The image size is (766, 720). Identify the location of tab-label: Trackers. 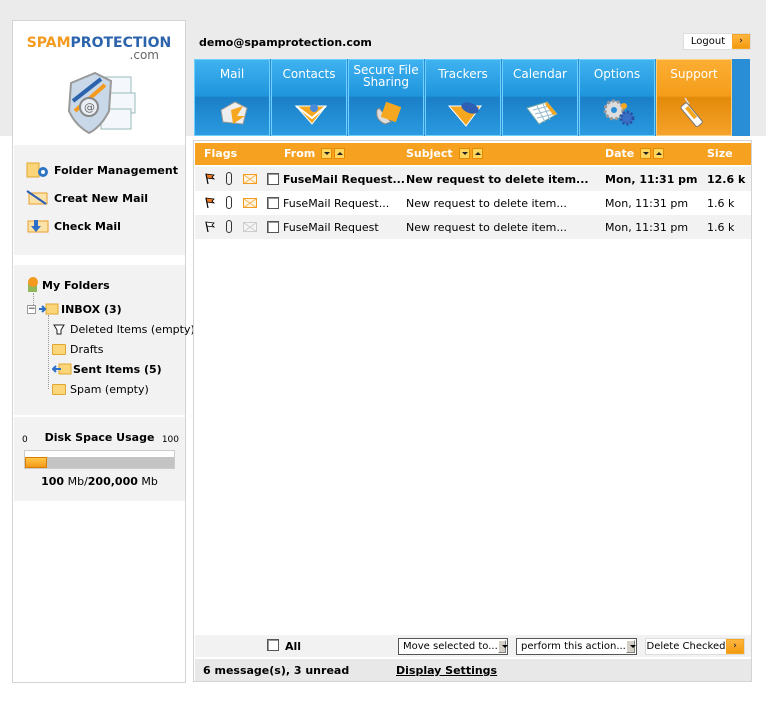
(463, 74).